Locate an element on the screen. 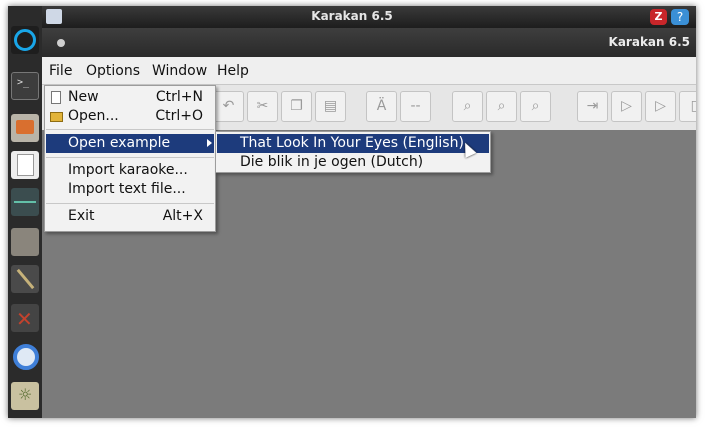 The height and width of the screenshot is (432, 709). window-menu-dot-icon is located at coordinates (61, 43).